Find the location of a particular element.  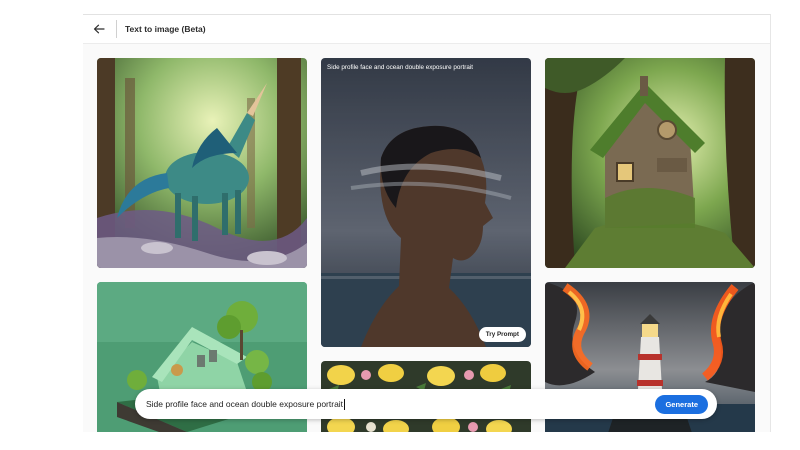

fairy-cottage-image is located at coordinates (650, 163).